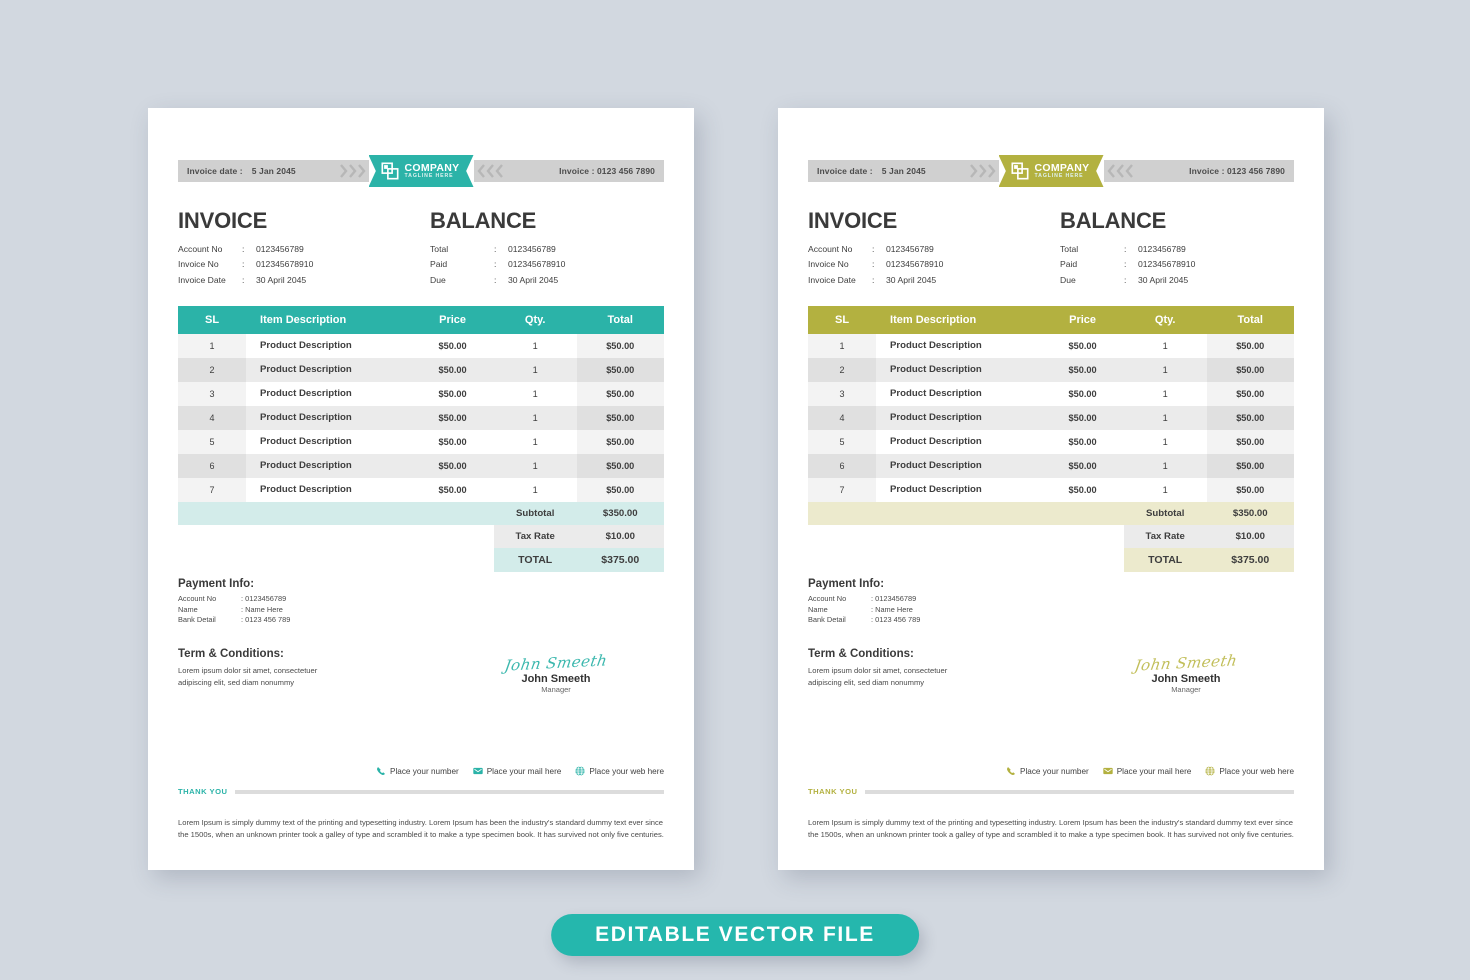 The image size is (1470, 980). What do you see at coordinates (1054, 771) in the screenshot?
I see `contact-phone-label: Place your number` at bounding box center [1054, 771].